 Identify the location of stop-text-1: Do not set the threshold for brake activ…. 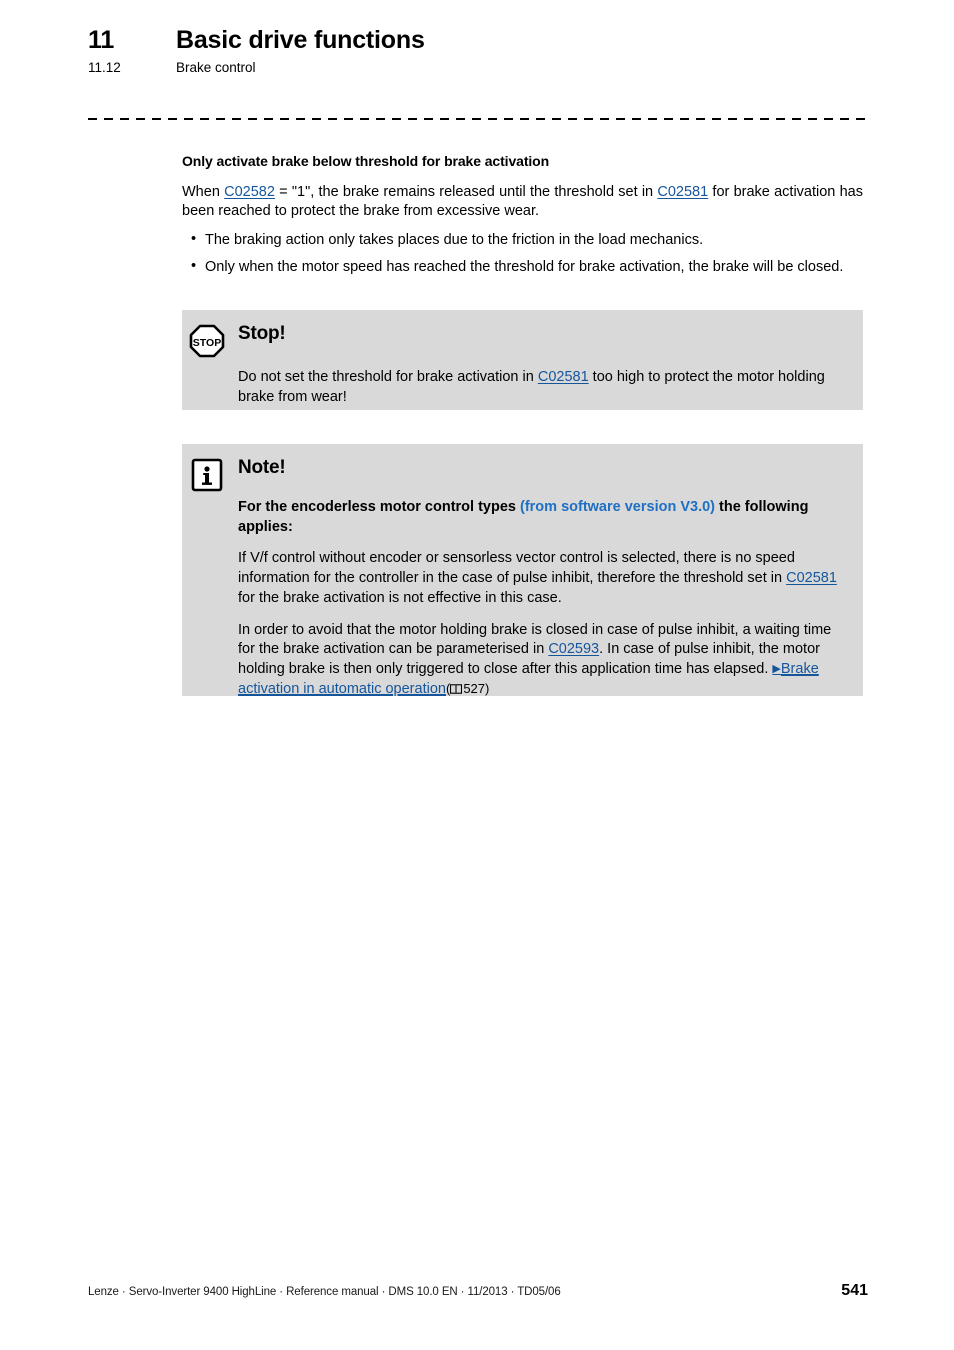
(388, 377).